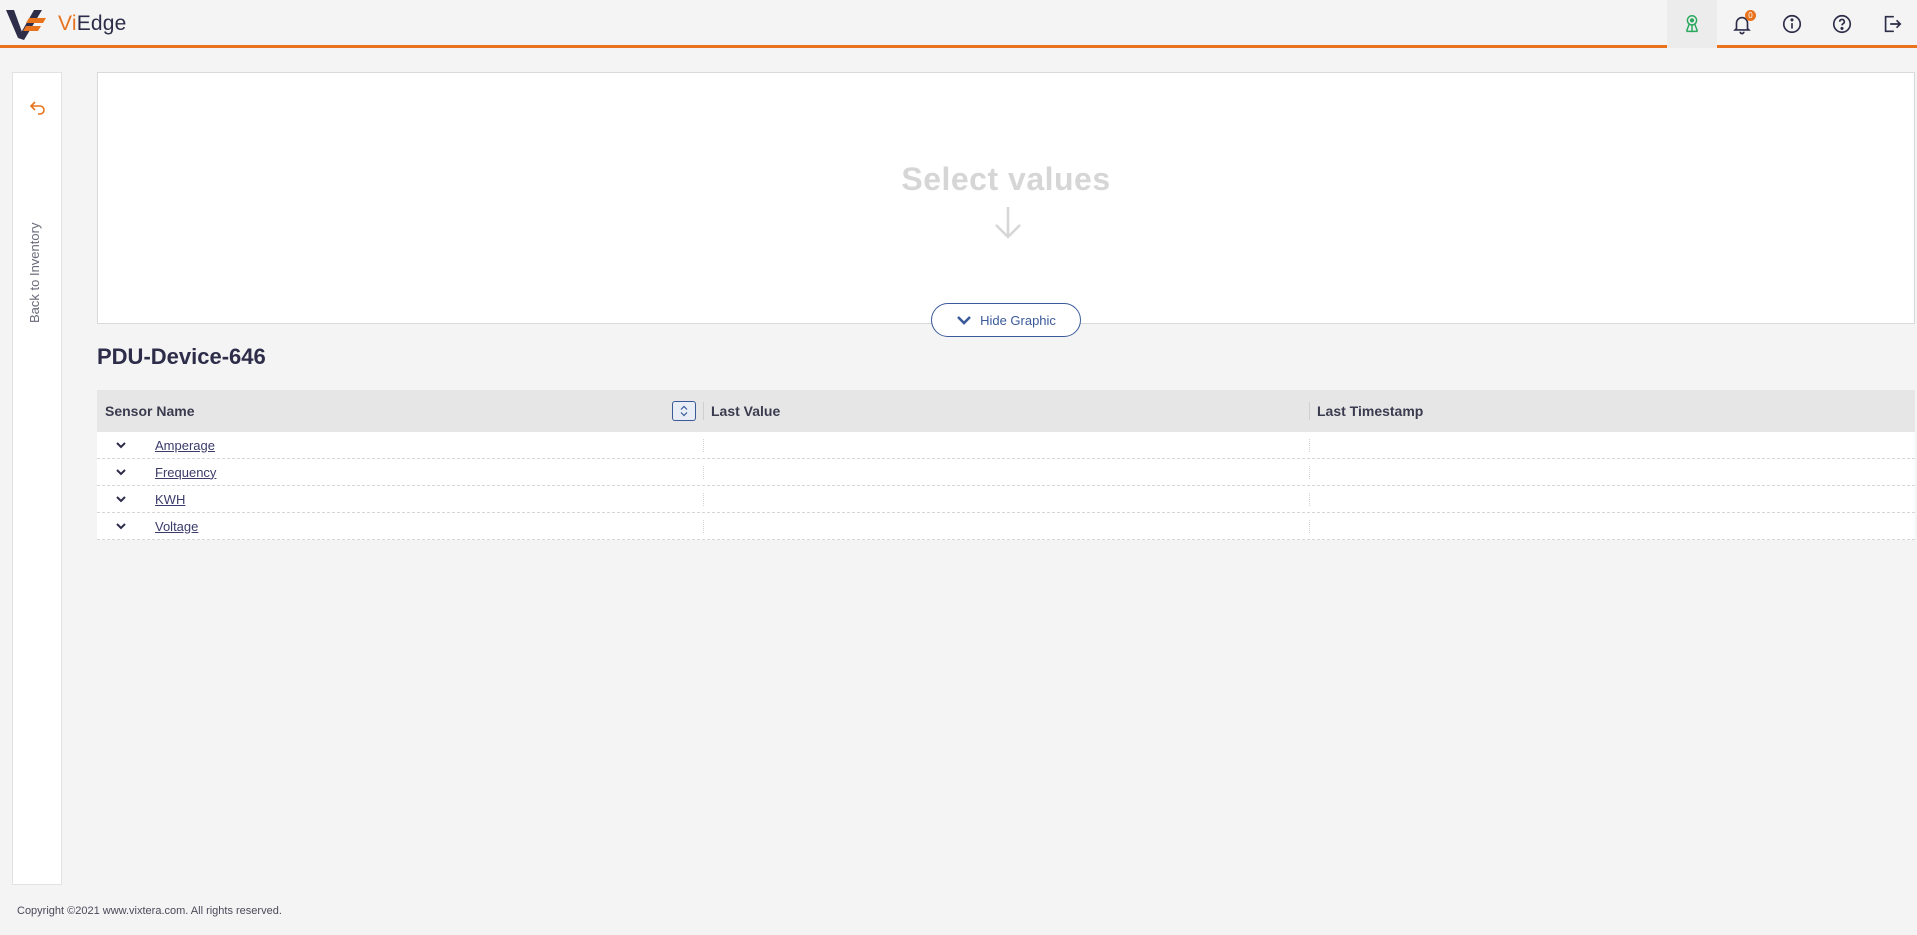 This screenshot has height=935, width=1917. Describe the element at coordinates (400, 526) in the screenshot. I see `sensor-name-cell: Voltage` at that location.